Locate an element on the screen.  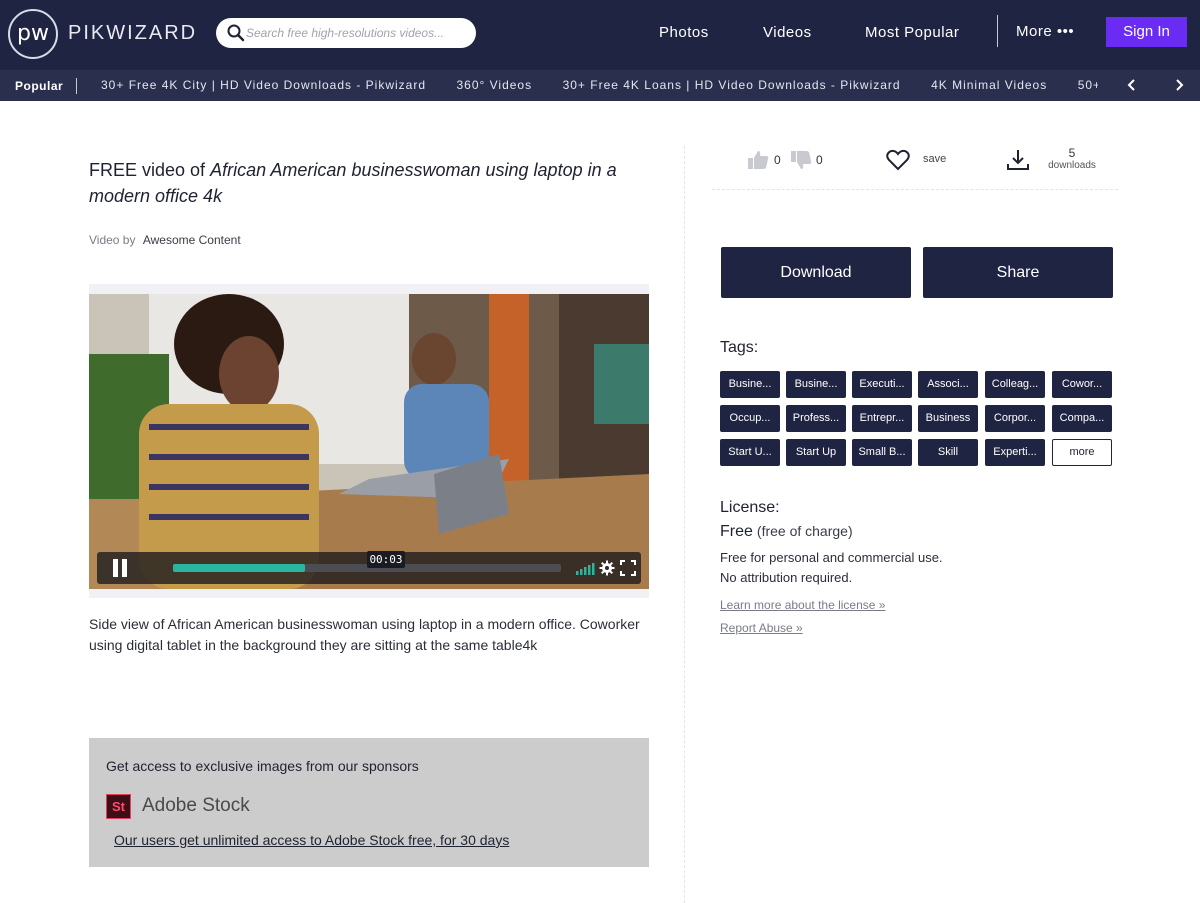
popular-label: Popular is located at coordinates (39, 86).